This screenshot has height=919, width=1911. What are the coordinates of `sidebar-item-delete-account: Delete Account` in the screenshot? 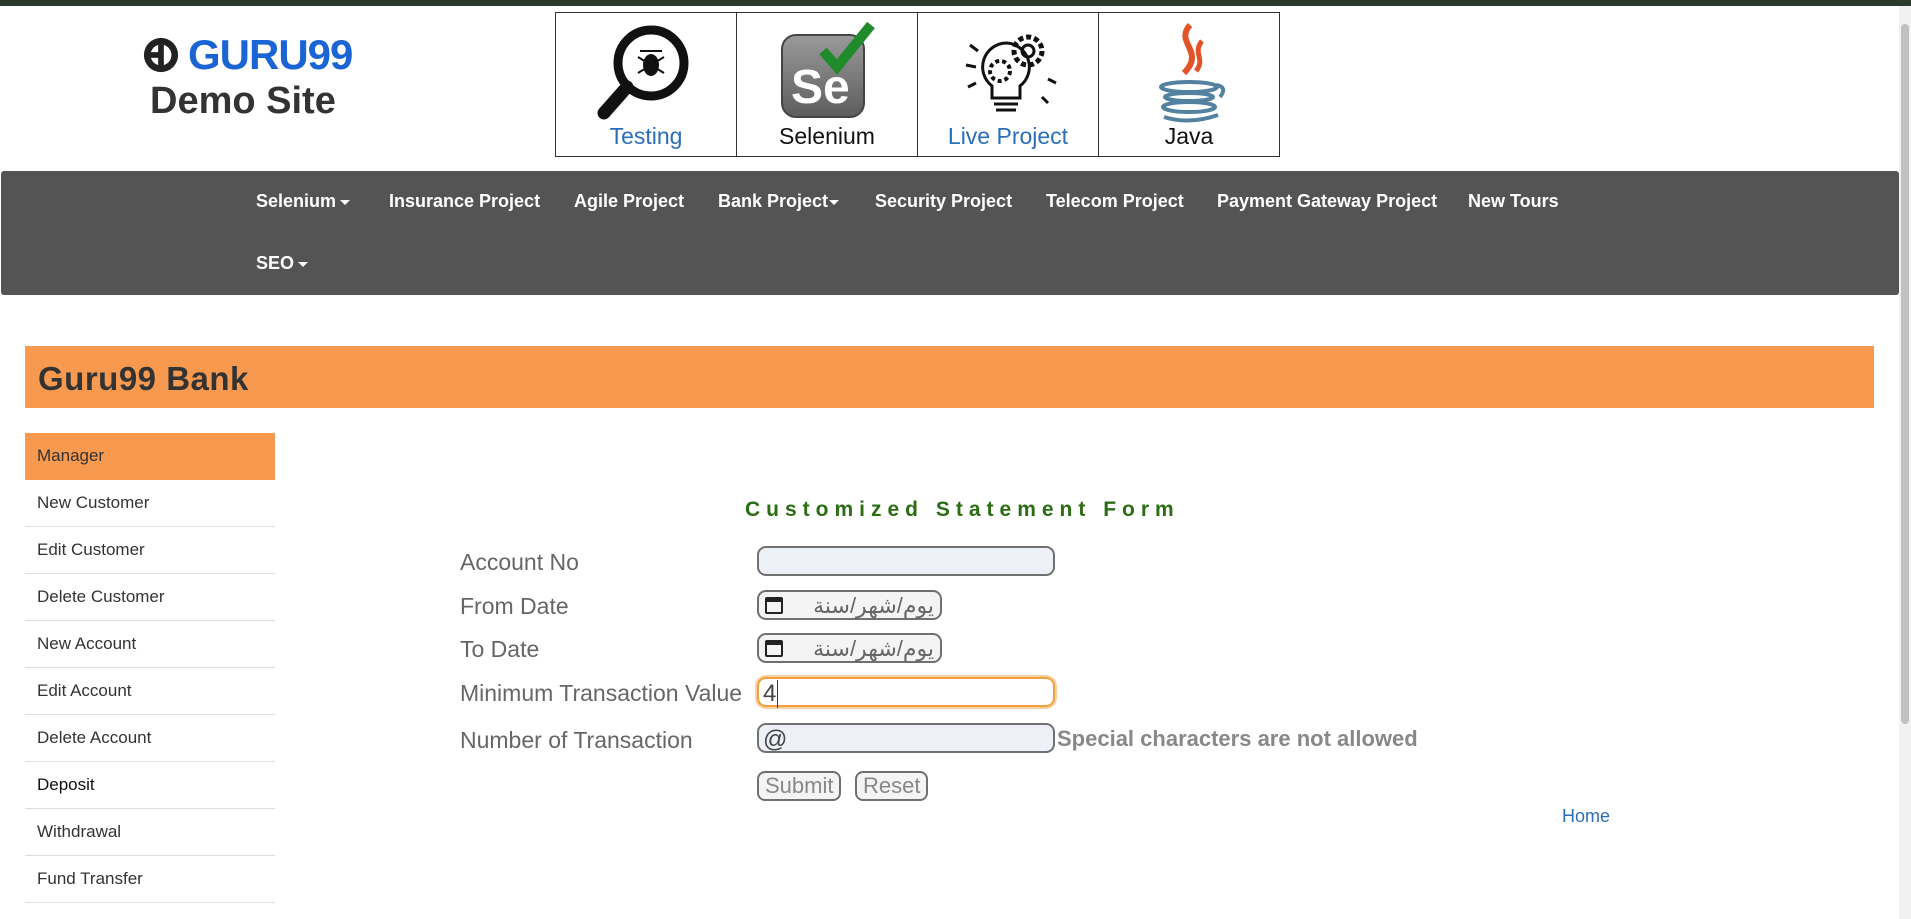 It's located at (150, 738).